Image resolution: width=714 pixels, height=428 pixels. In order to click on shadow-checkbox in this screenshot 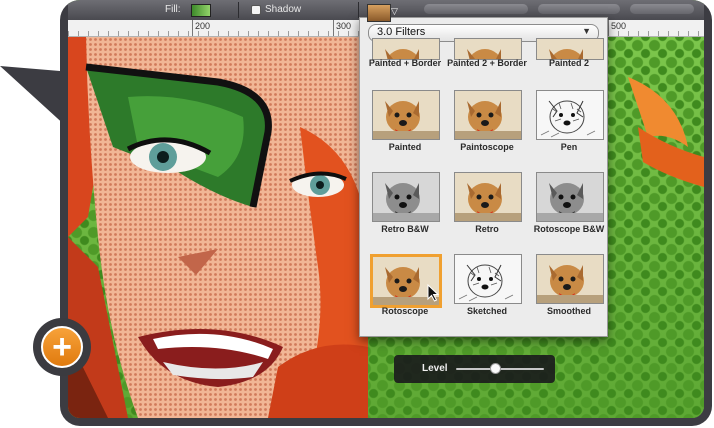, I will do `click(256, 10)`.